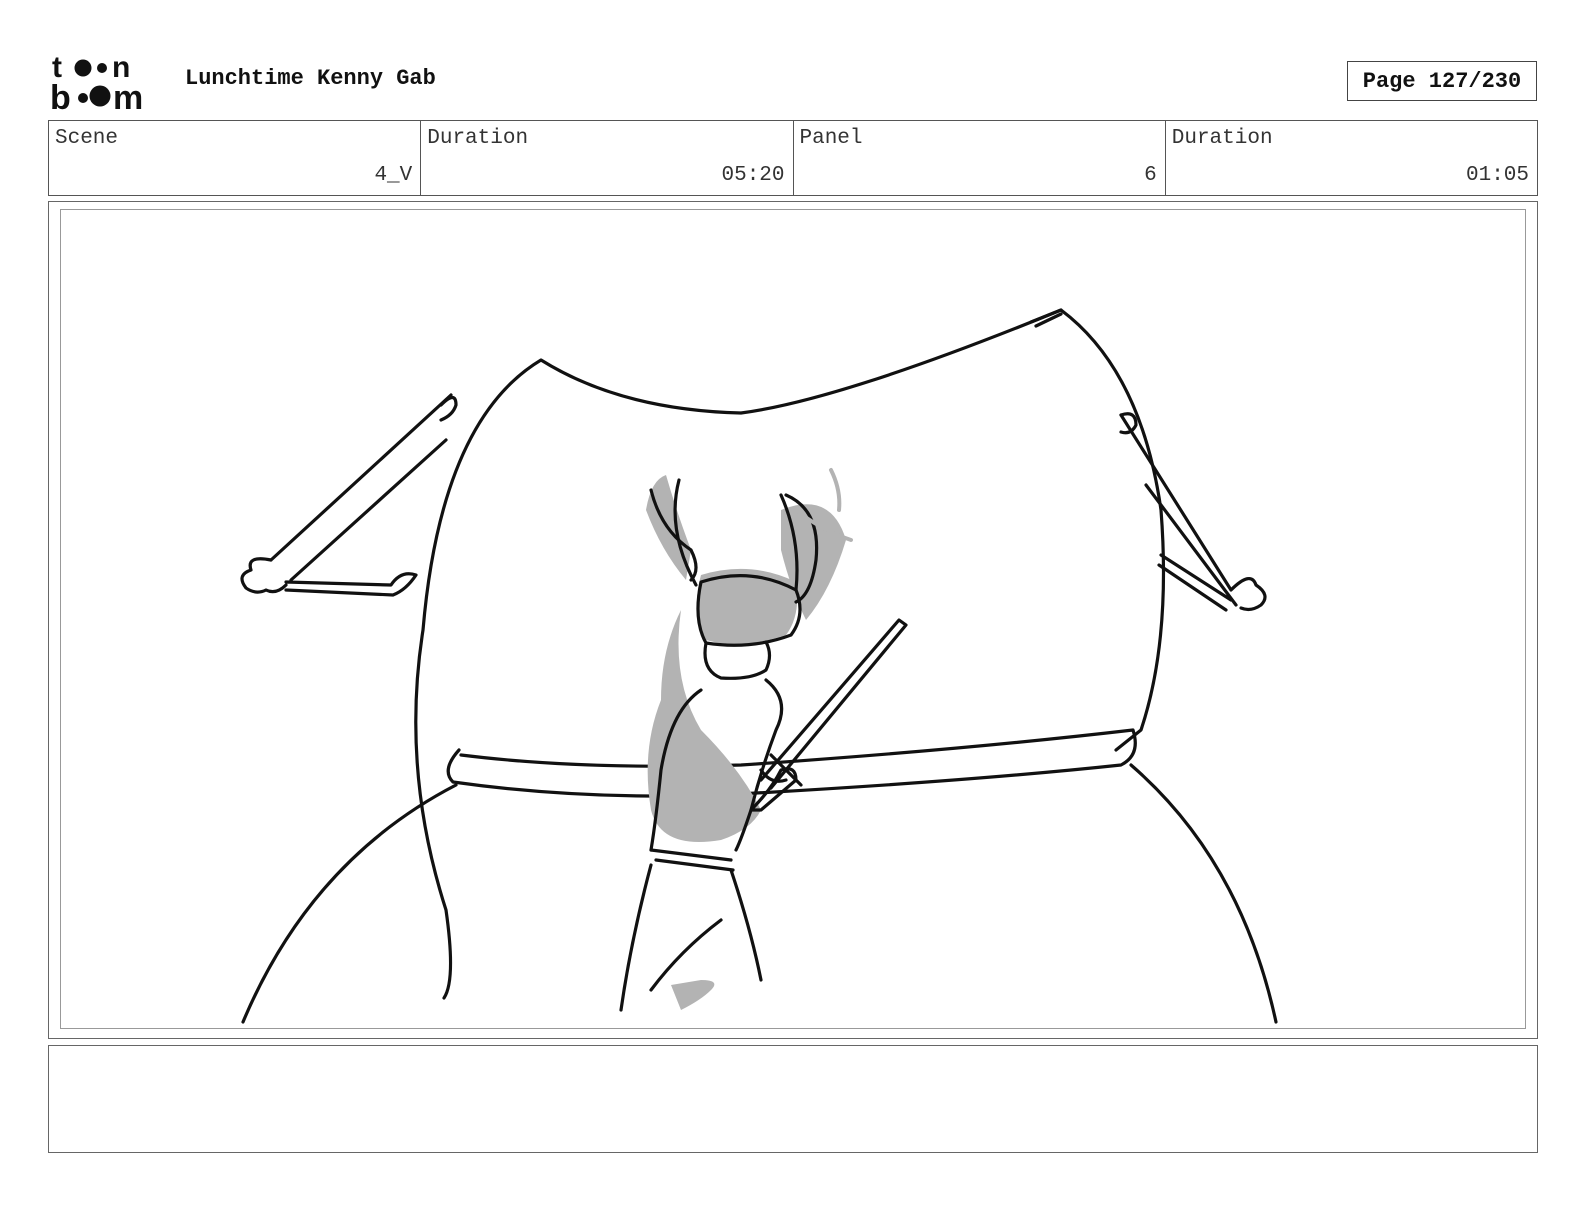  Describe the element at coordinates (753, 175) in the screenshot. I see `scene-duration-value: 05:20` at that location.